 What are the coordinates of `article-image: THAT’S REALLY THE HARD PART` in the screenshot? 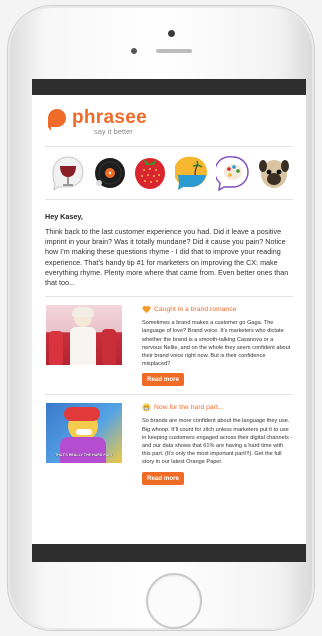 It's located at (84, 433).